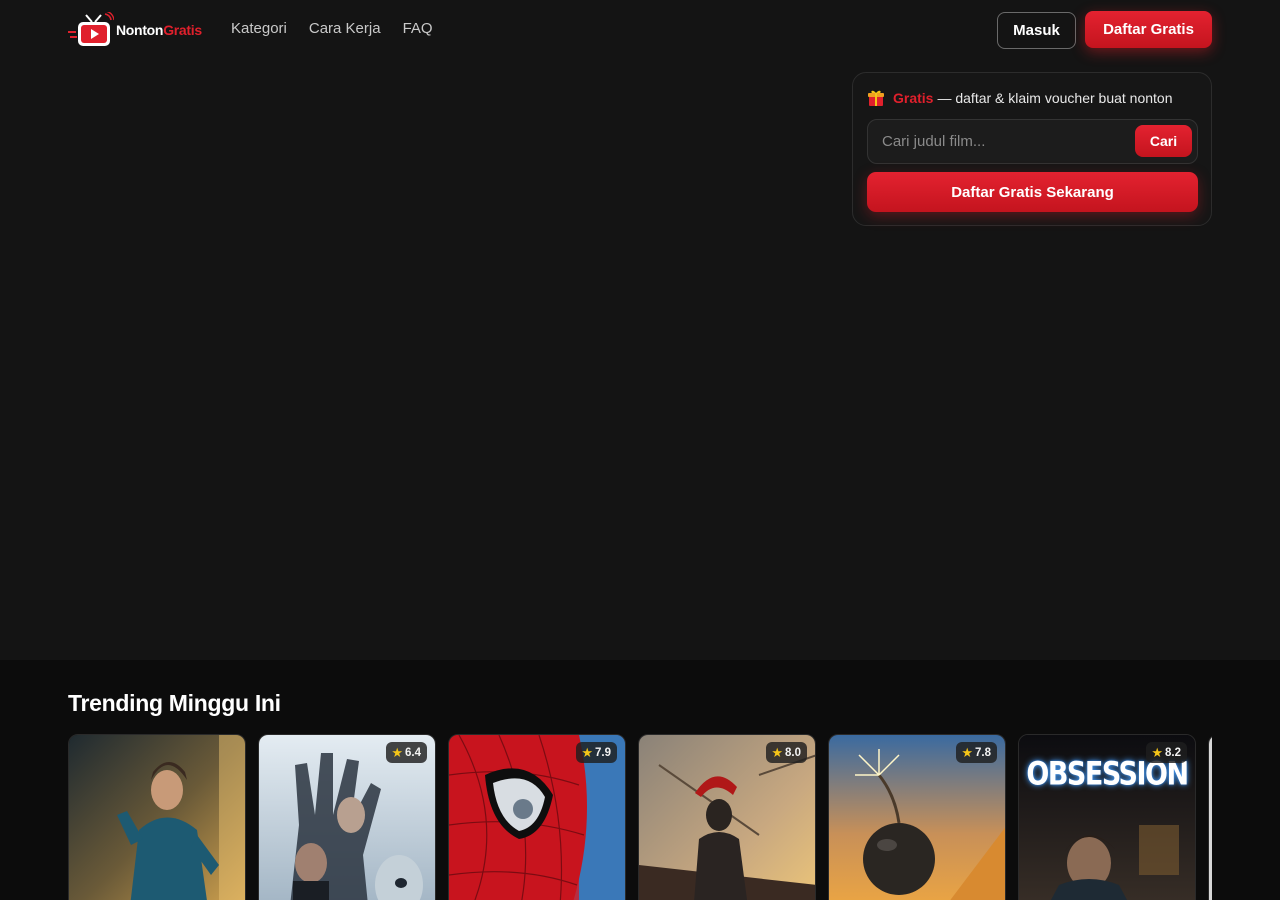 This screenshot has width=1280, height=900. Describe the element at coordinates (537, 817) in the screenshot. I see `movie-card: ★ 7.9` at that location.